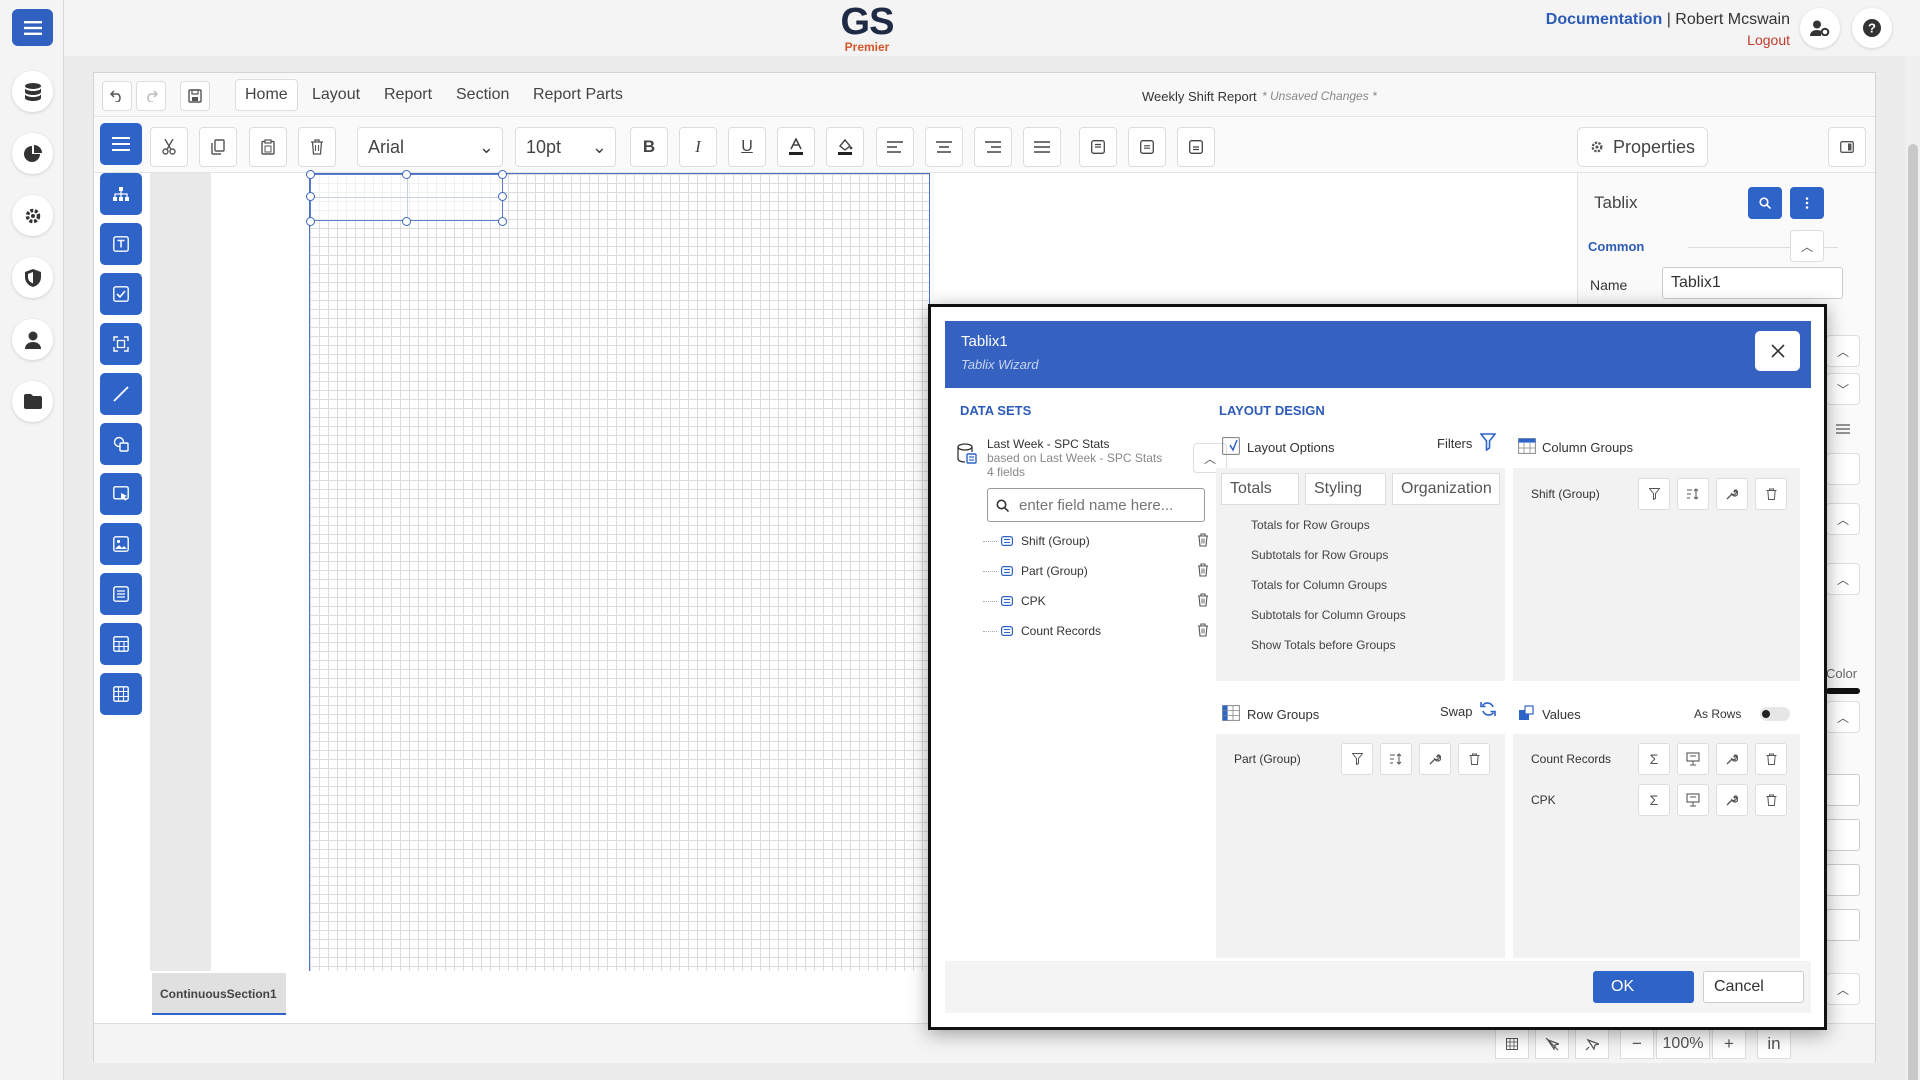  I want to click on collapse-common-button: ︿, so click(1807, 246).